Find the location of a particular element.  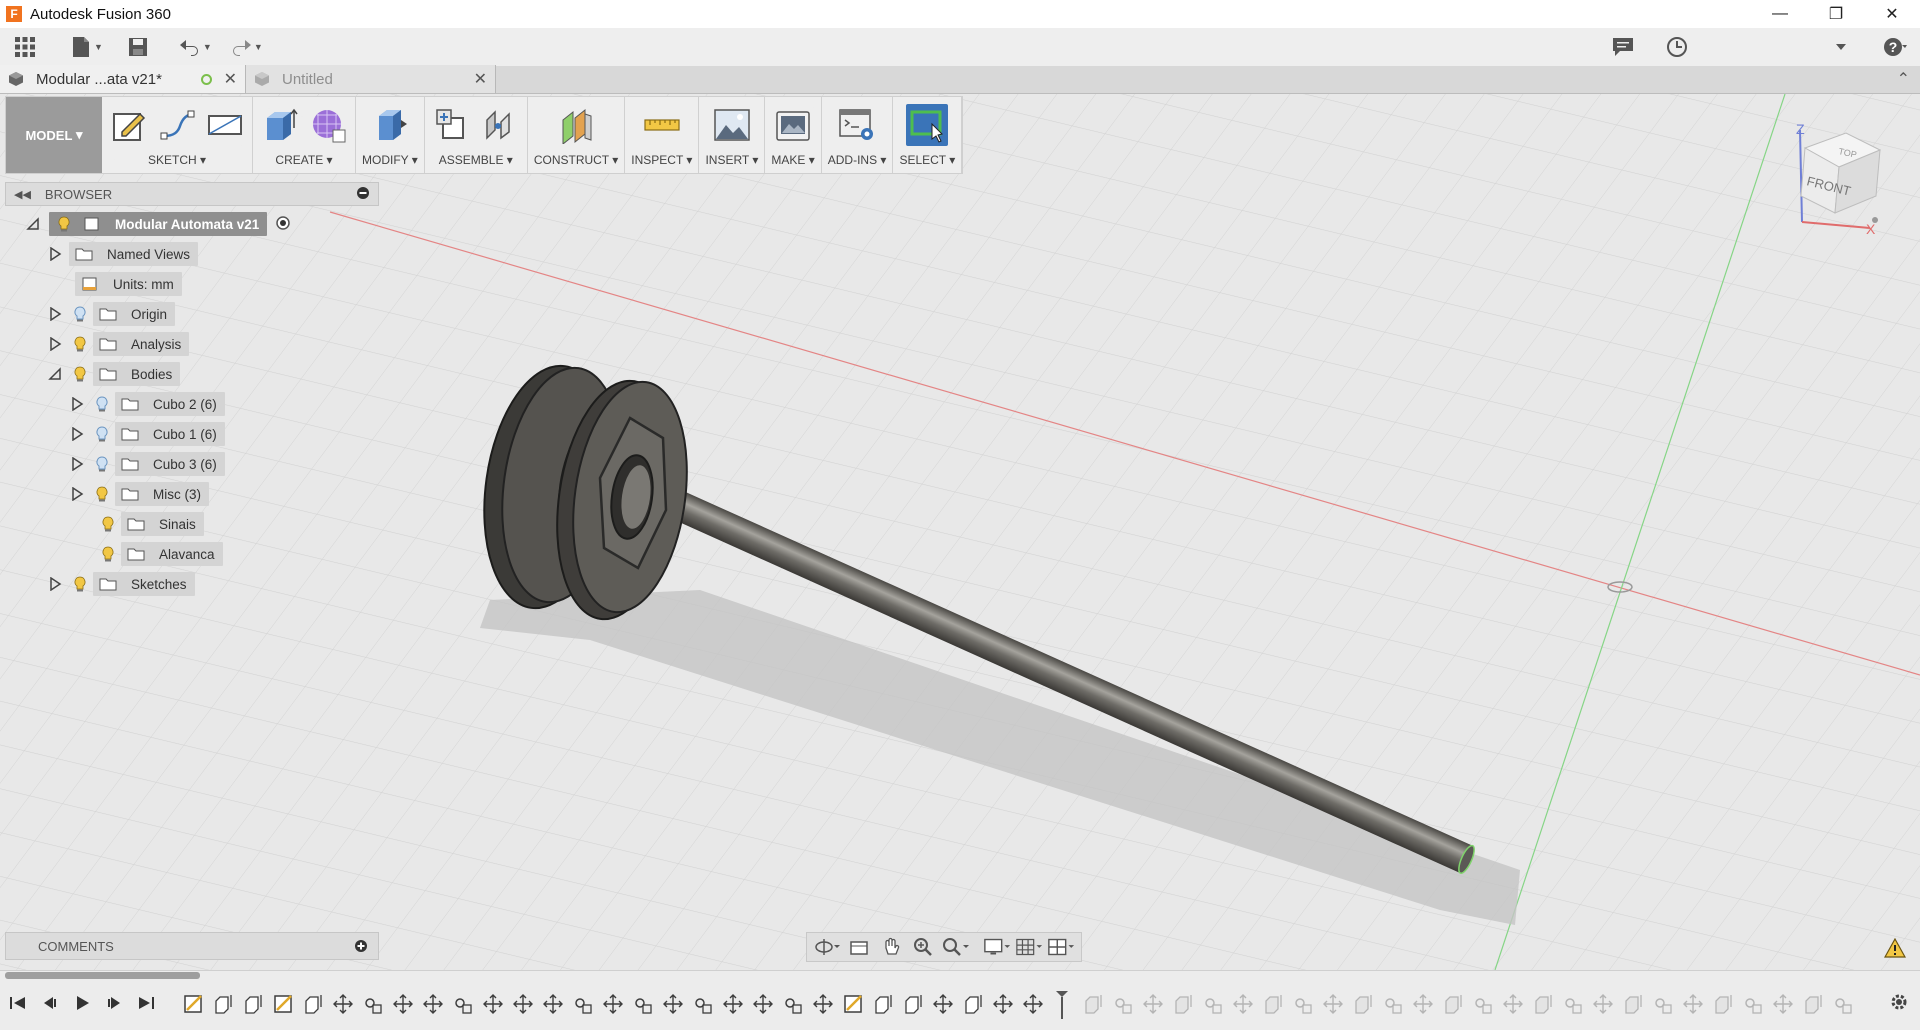

go-to-start-icon is located at coordinates (18, 1003).